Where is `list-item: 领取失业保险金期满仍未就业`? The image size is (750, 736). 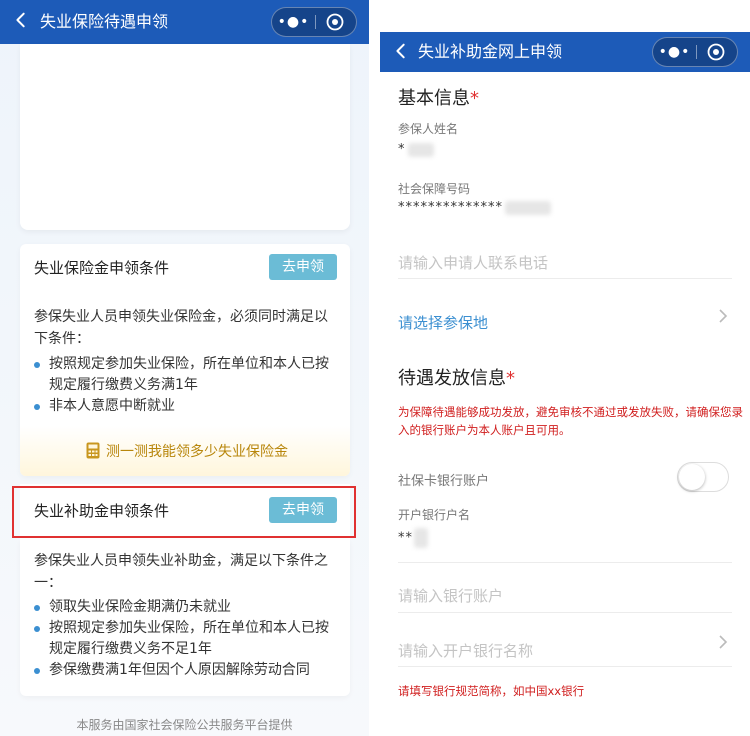
list-item: 领取失业保险金期满仍未就业 is located at coordinates (186, 607).